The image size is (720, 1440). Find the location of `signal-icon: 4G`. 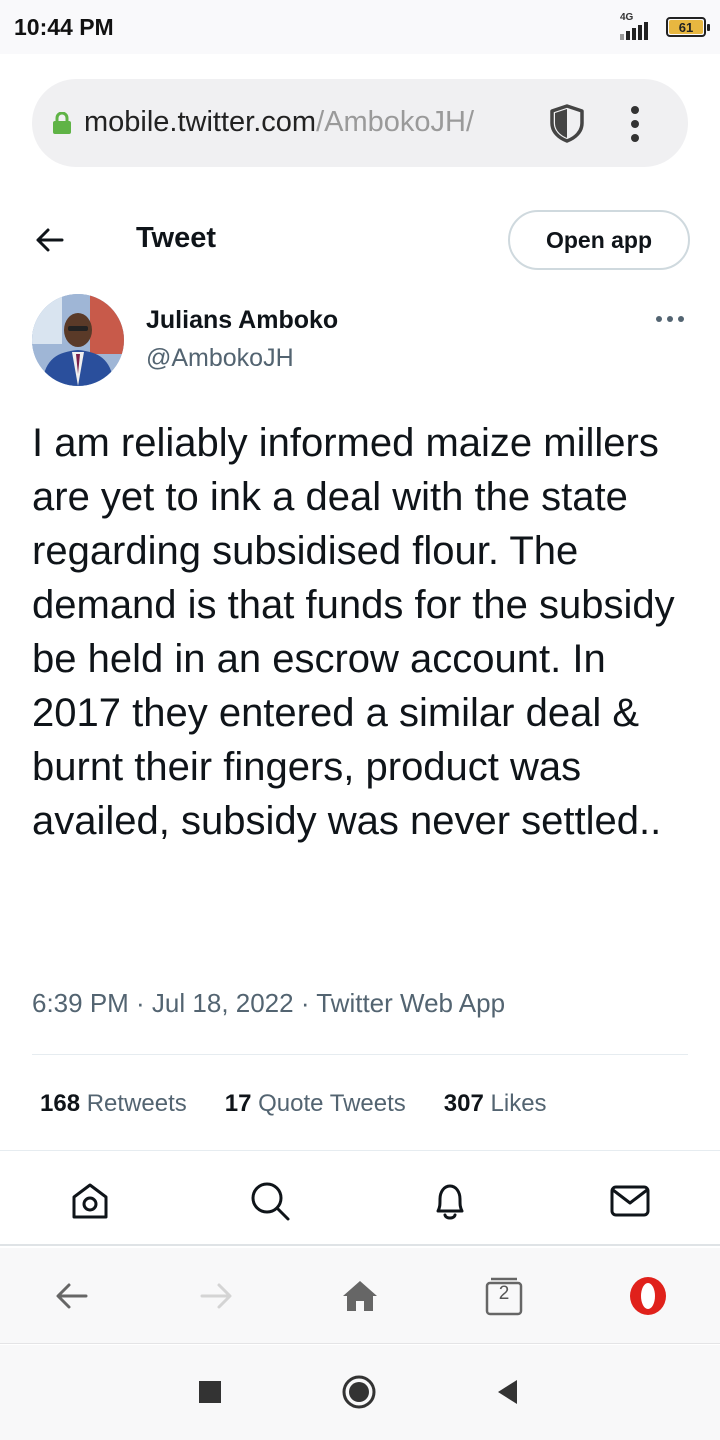

signal-icon: 4G is located at coordinates (638, 27).